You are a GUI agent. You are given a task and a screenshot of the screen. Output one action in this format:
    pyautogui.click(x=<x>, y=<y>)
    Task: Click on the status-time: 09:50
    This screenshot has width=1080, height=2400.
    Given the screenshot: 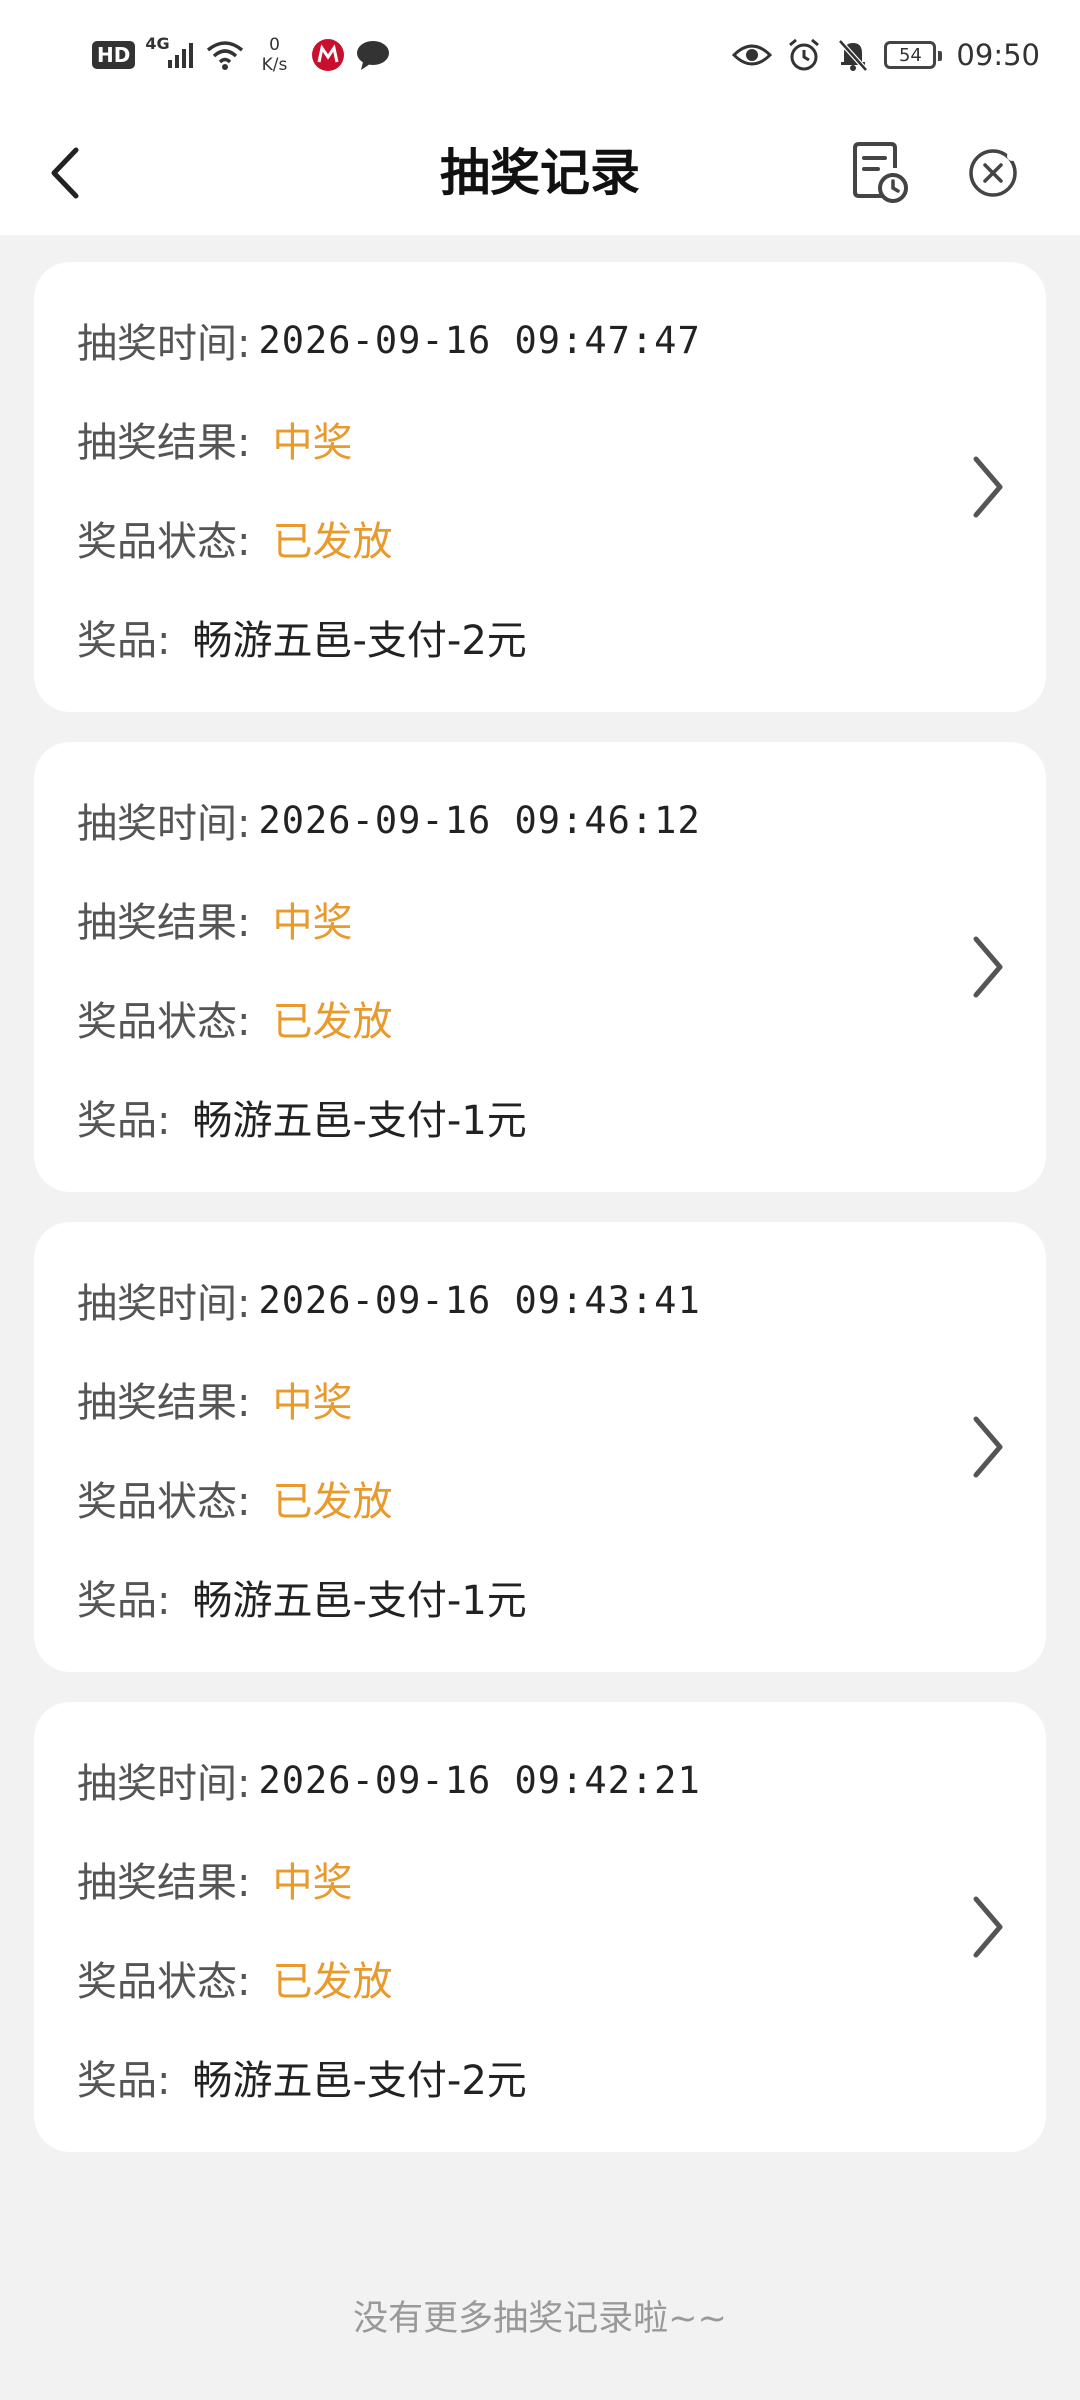 What is the action you would take?
    pyautogui.click(x=998, y=55)
    